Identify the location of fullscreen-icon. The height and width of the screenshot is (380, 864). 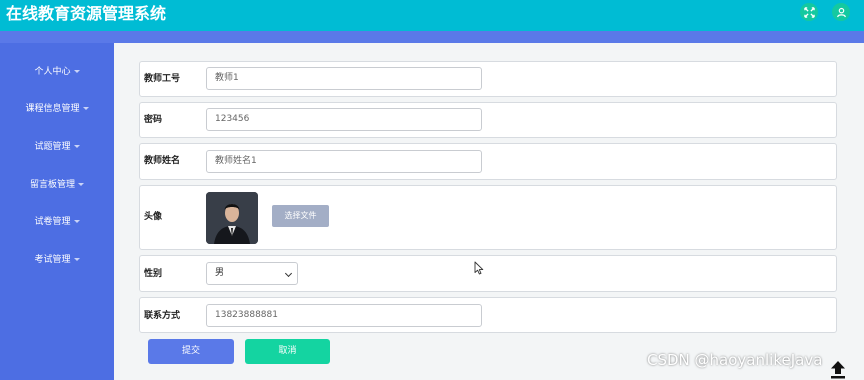
(809, 12).